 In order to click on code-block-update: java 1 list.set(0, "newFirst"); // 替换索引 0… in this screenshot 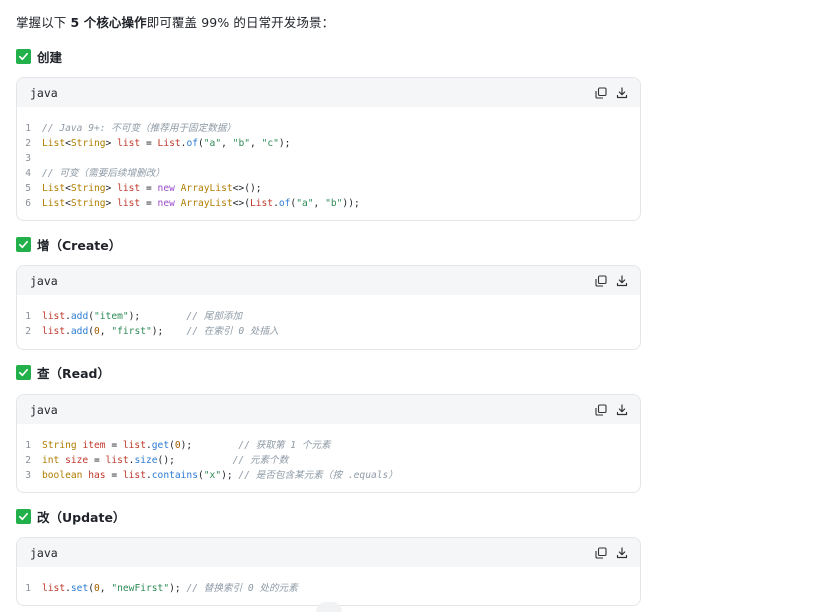, I will do `click(328, 571)`.